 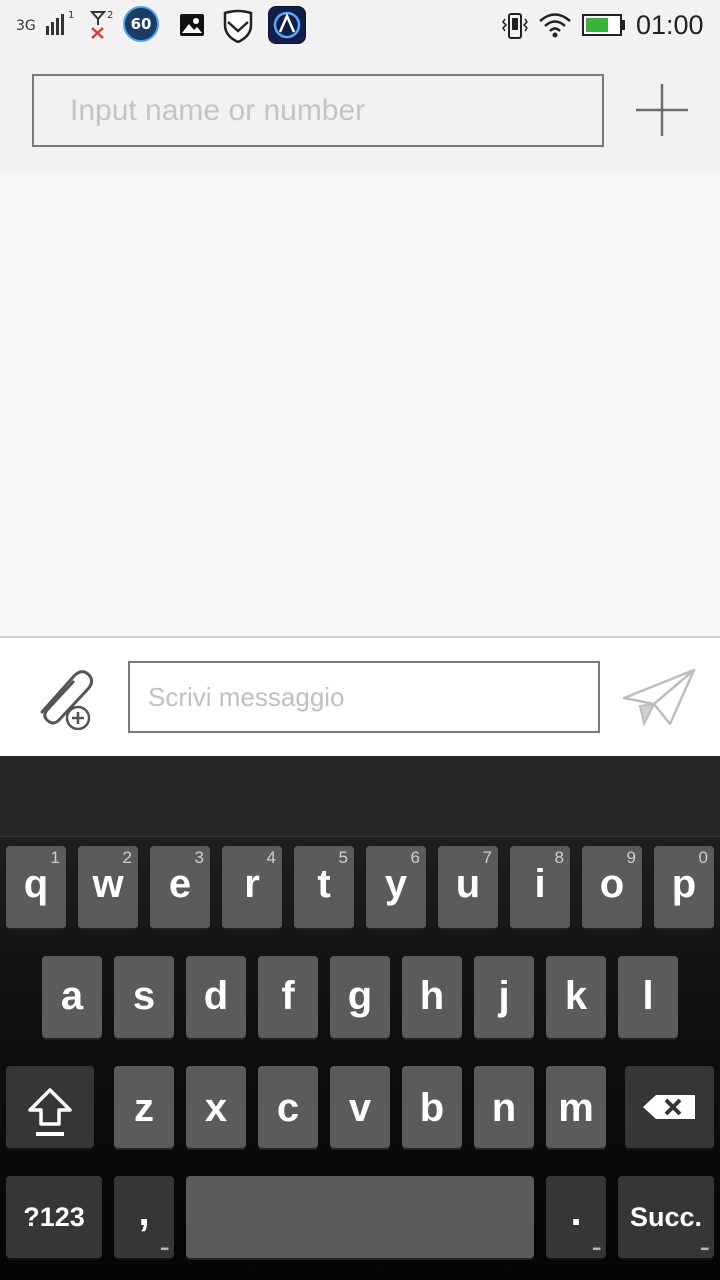 I want to click on key-f: f, so click(x=288, y=997).